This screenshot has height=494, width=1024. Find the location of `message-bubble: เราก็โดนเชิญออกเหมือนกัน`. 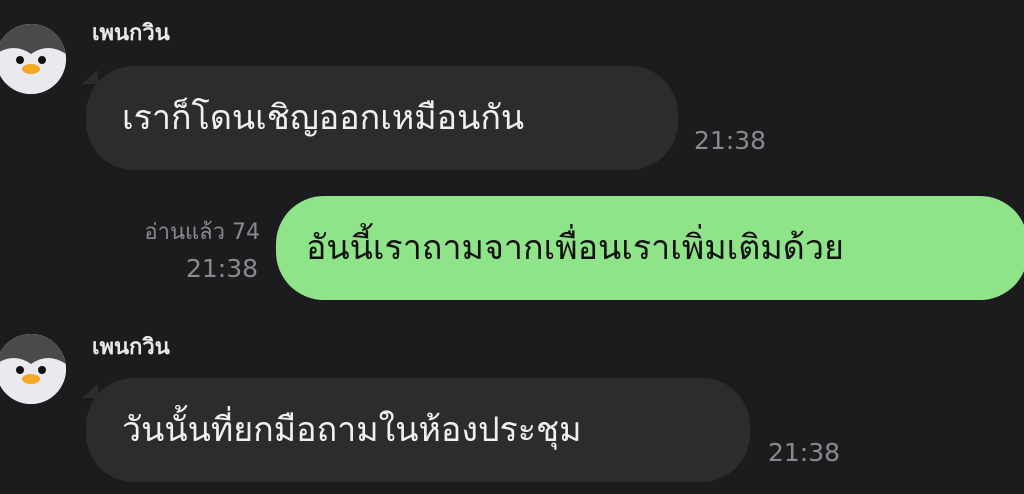

message-bubble: เราก็โดนเชิญออกเหมือนกัน is located at coordinates (382, 118).